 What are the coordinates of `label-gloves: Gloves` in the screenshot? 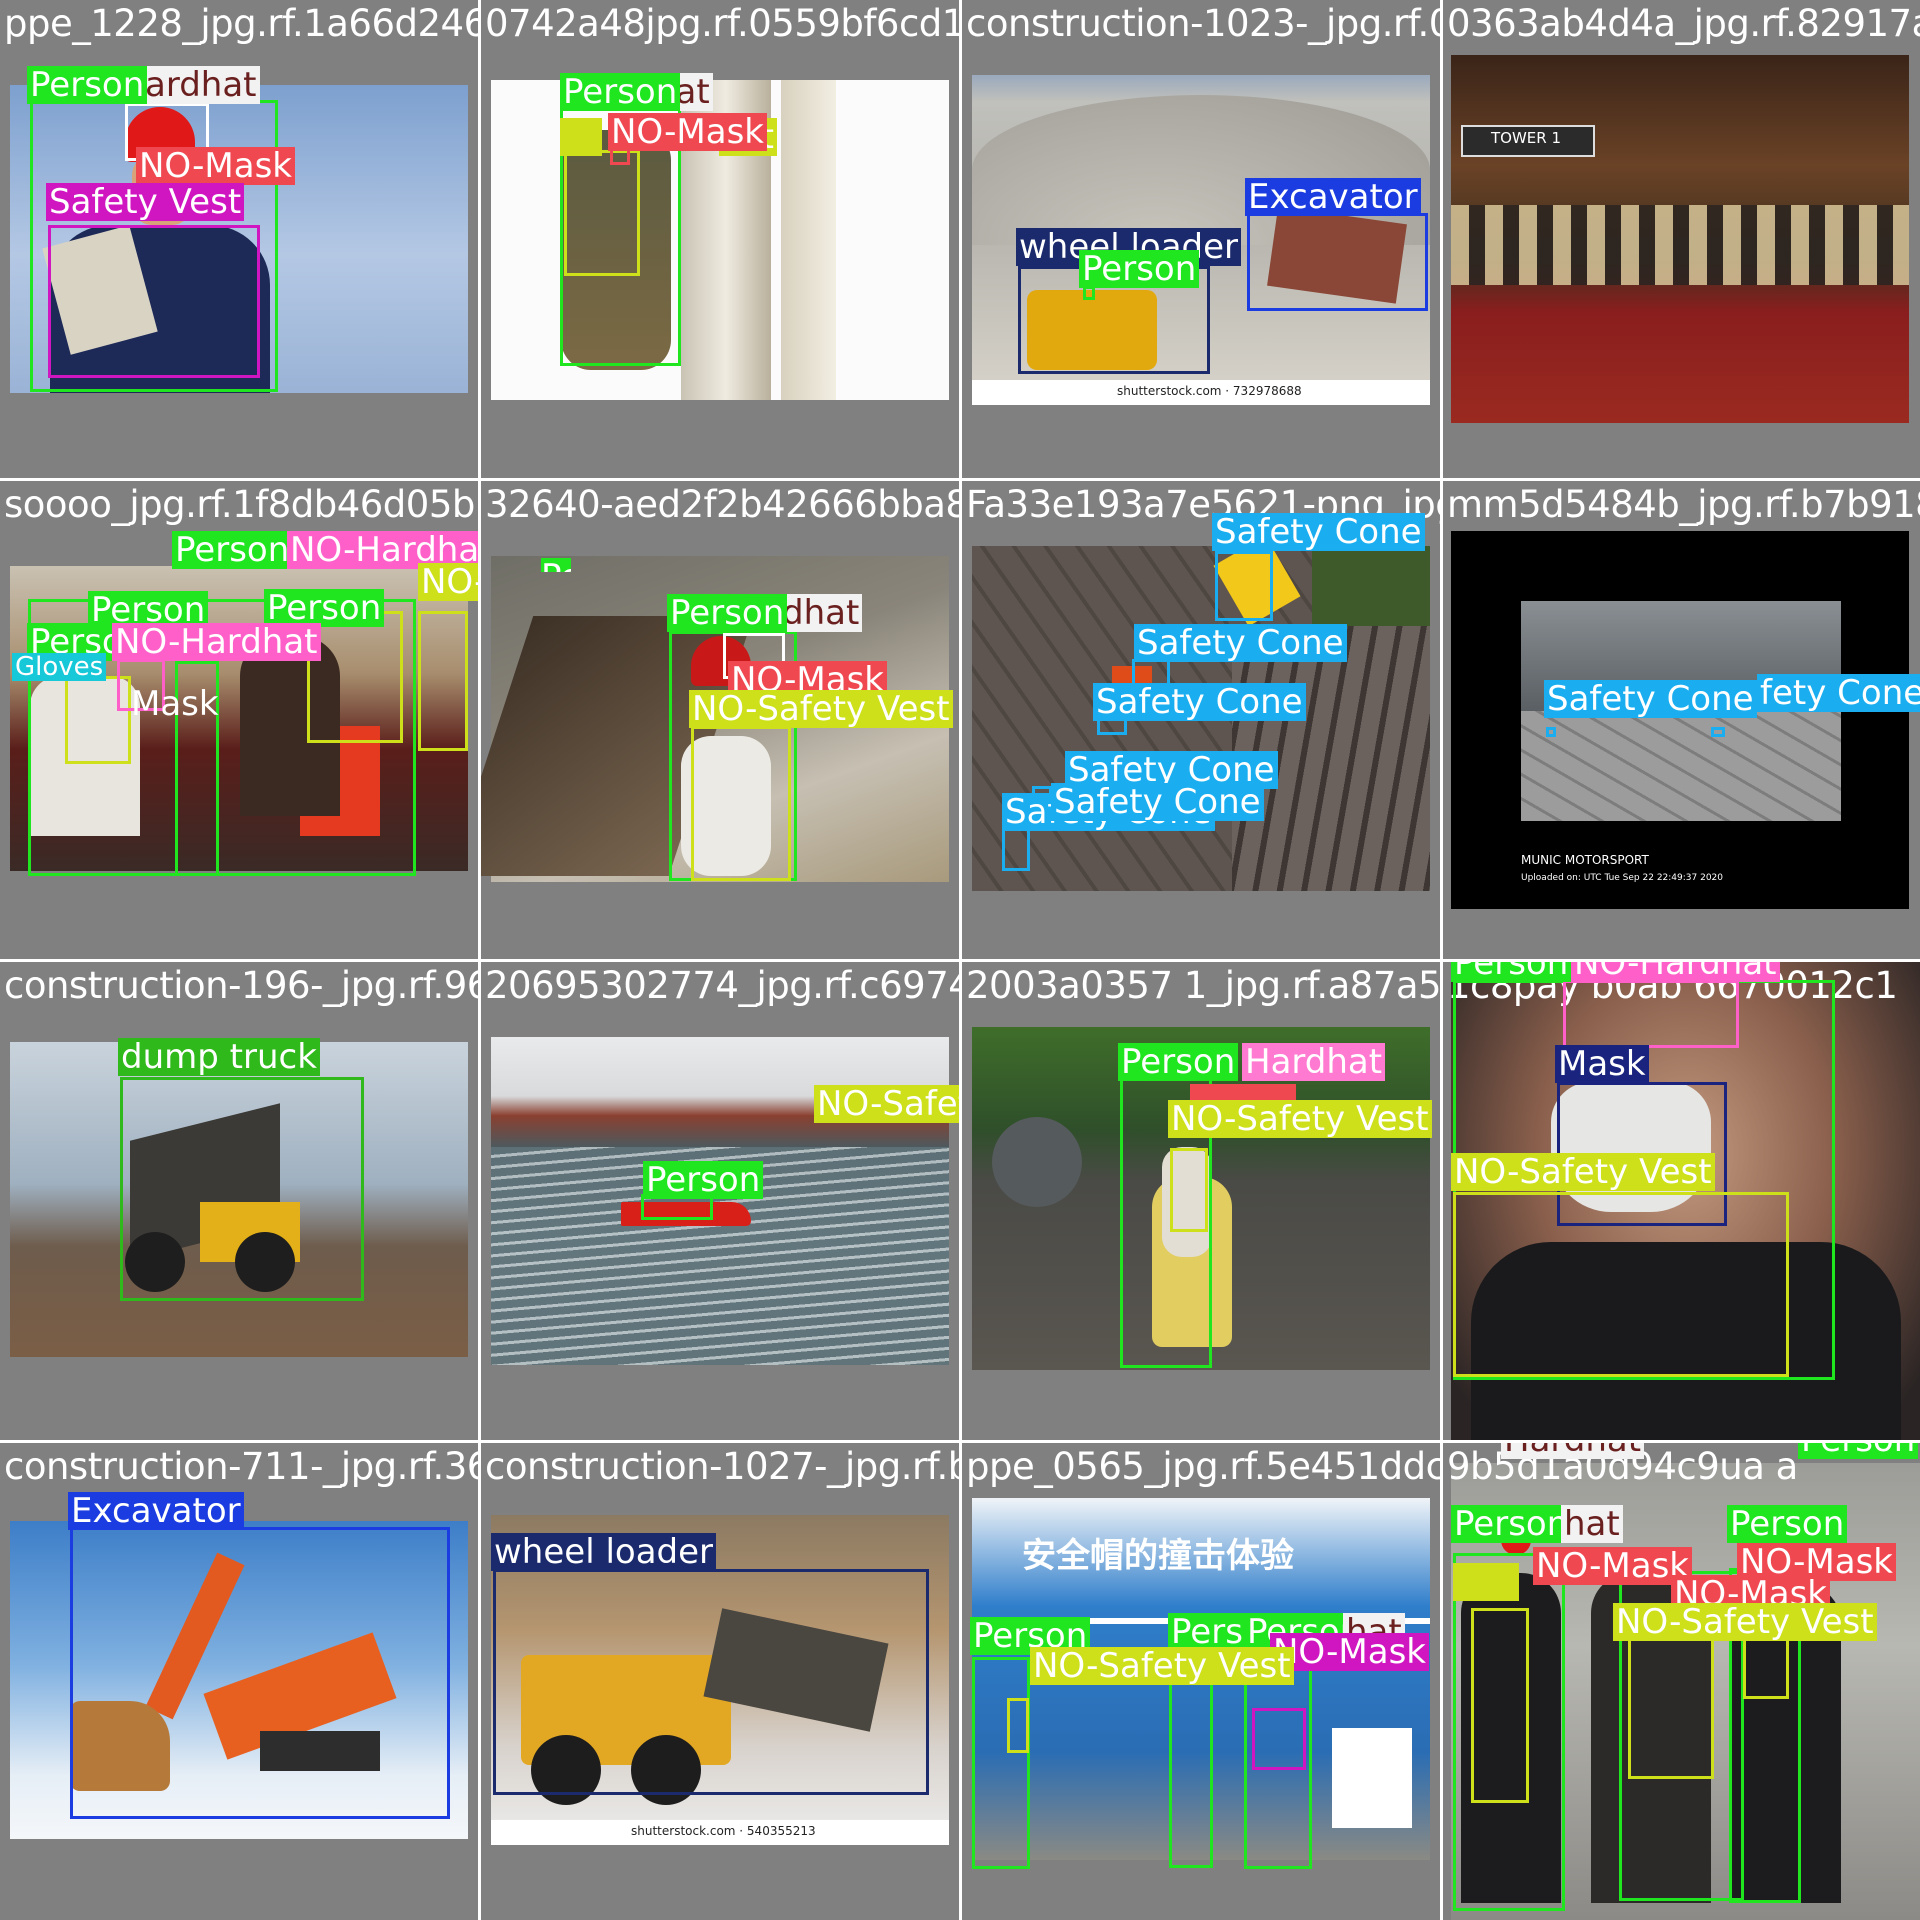 It's located at (59, 667).